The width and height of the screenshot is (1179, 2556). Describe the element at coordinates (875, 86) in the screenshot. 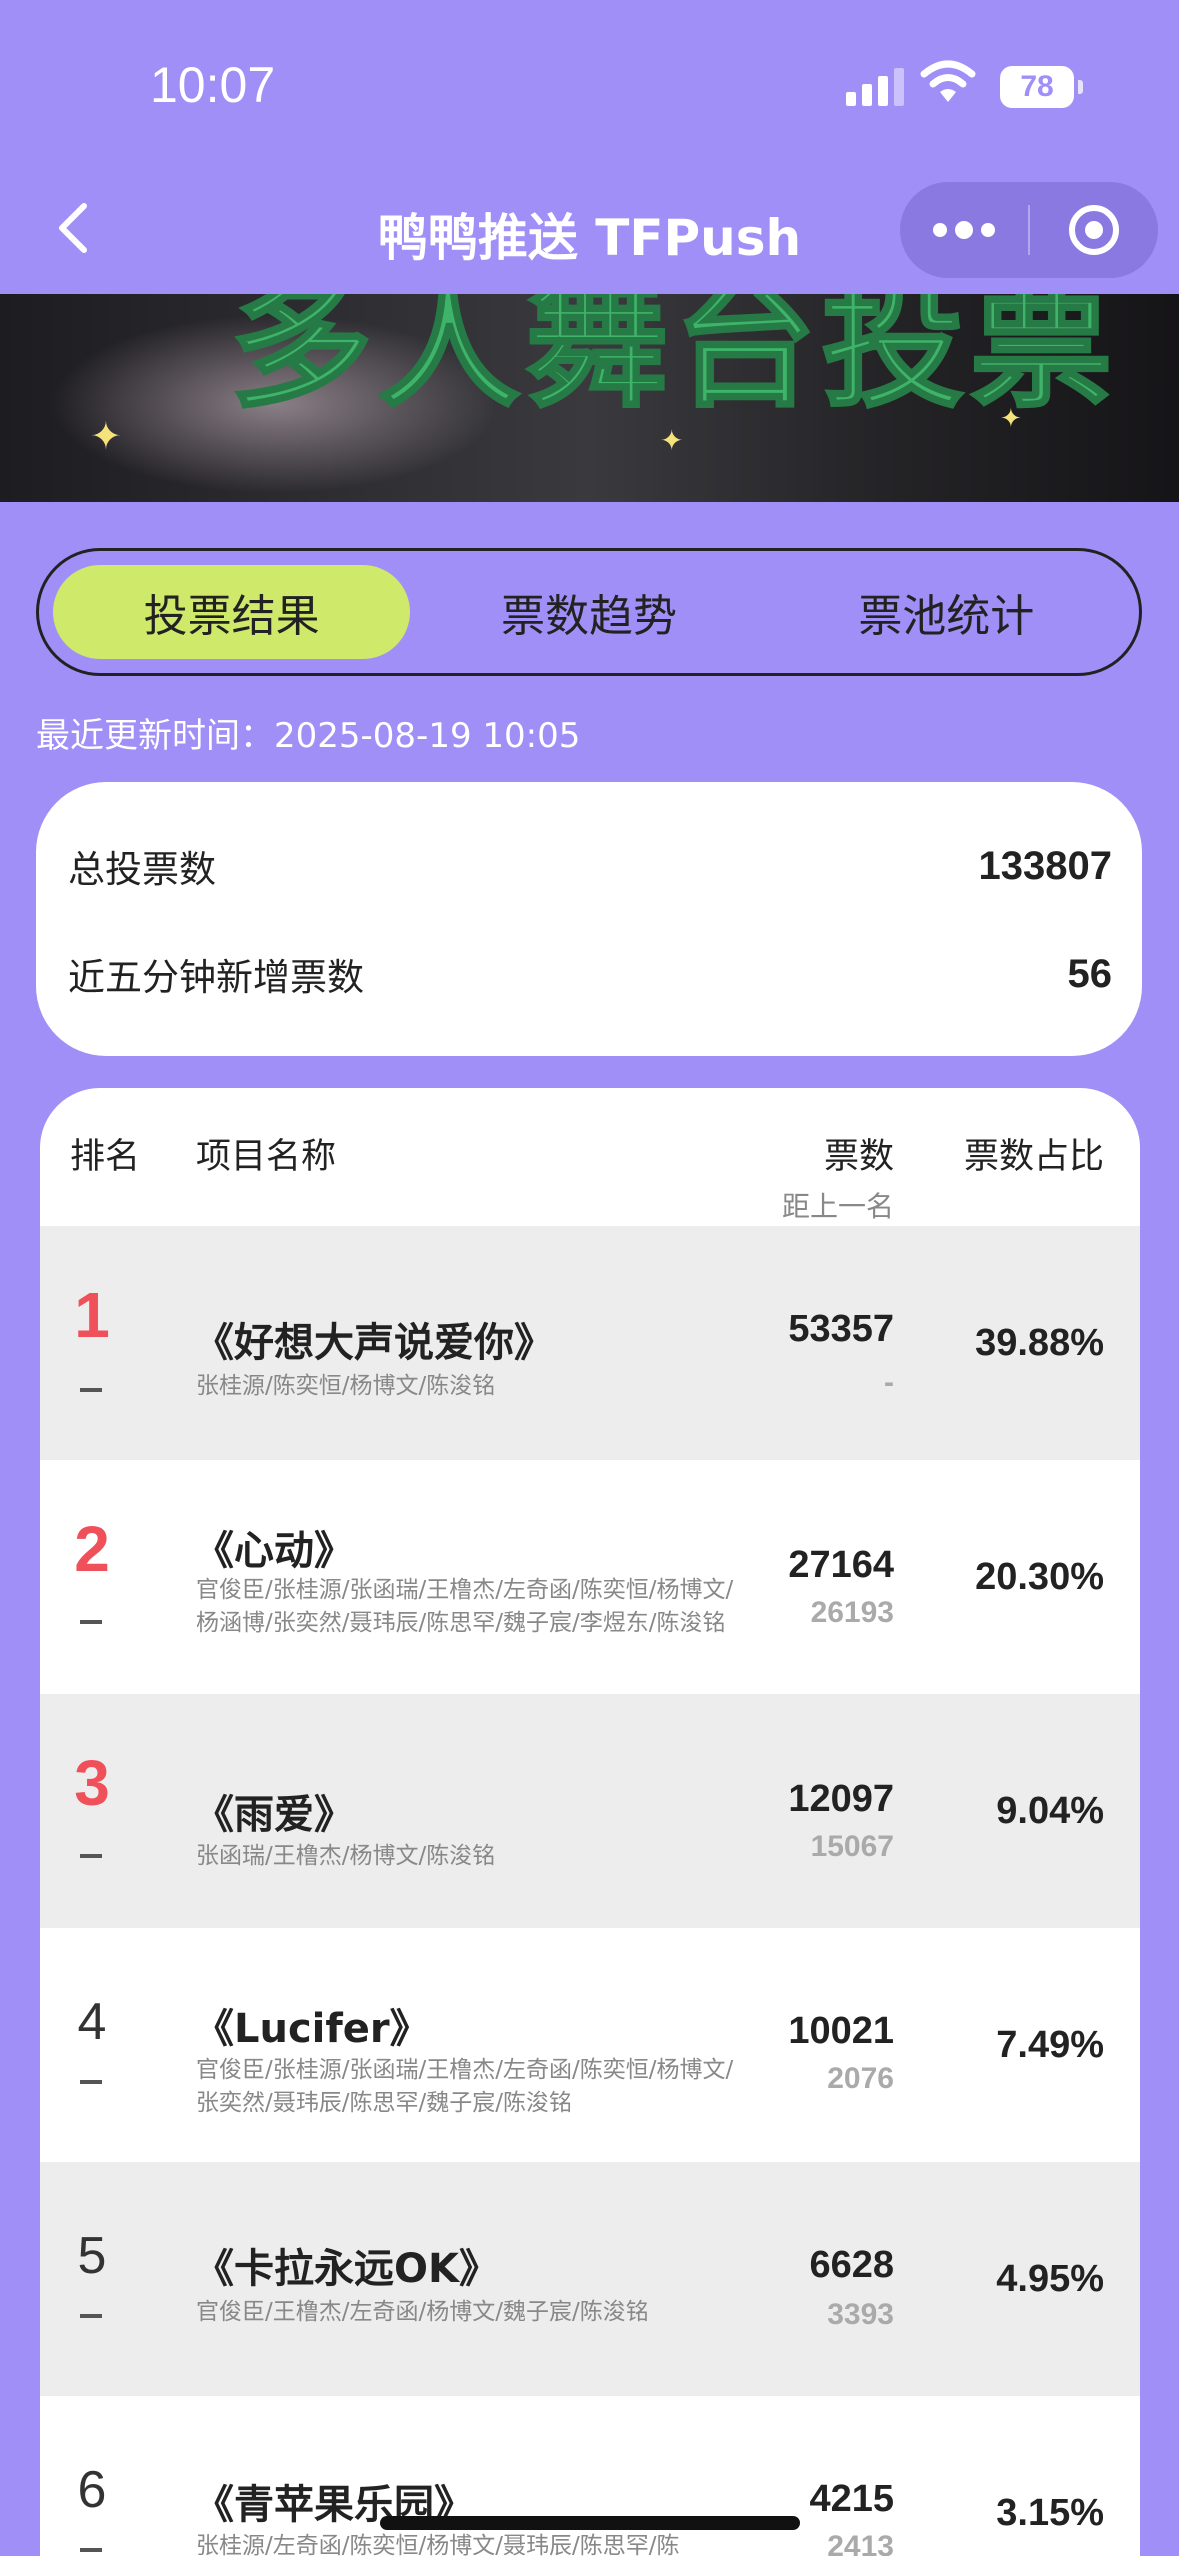

I see `cellular-signal-icon` at that location.